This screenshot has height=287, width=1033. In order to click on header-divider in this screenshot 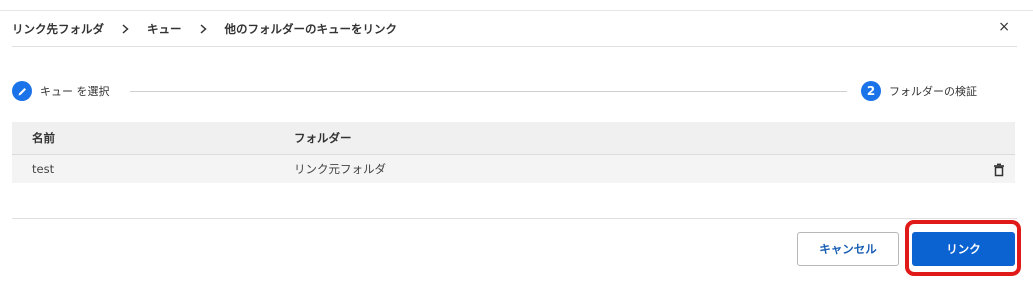, I will do `click(514, 46)`.